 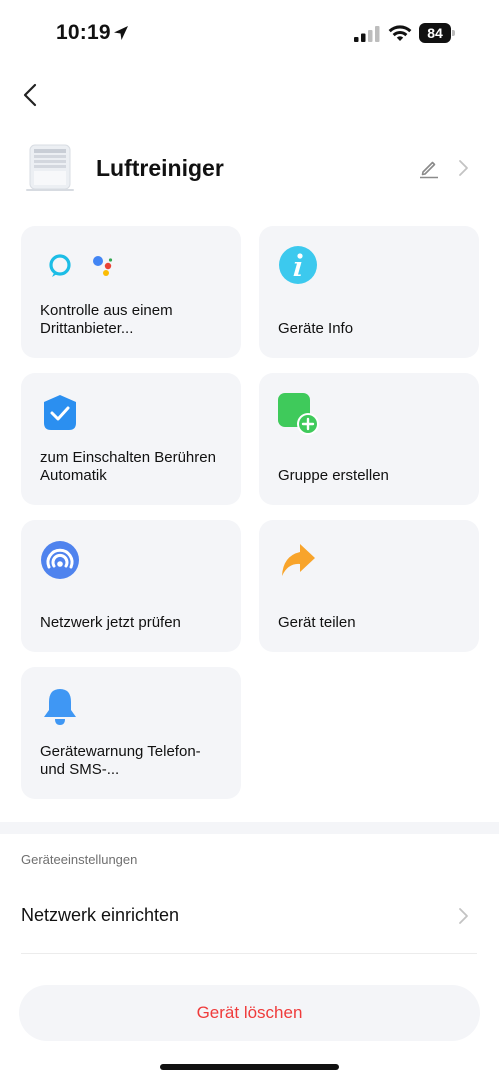 I want to click on network-check-icon-wrap, so click(x=60, y=562).